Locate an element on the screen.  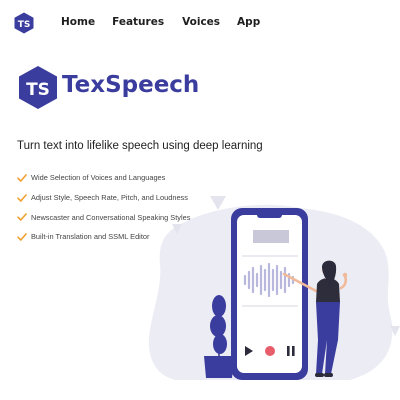
nav-home: Home is located at coordinates (78, 22).